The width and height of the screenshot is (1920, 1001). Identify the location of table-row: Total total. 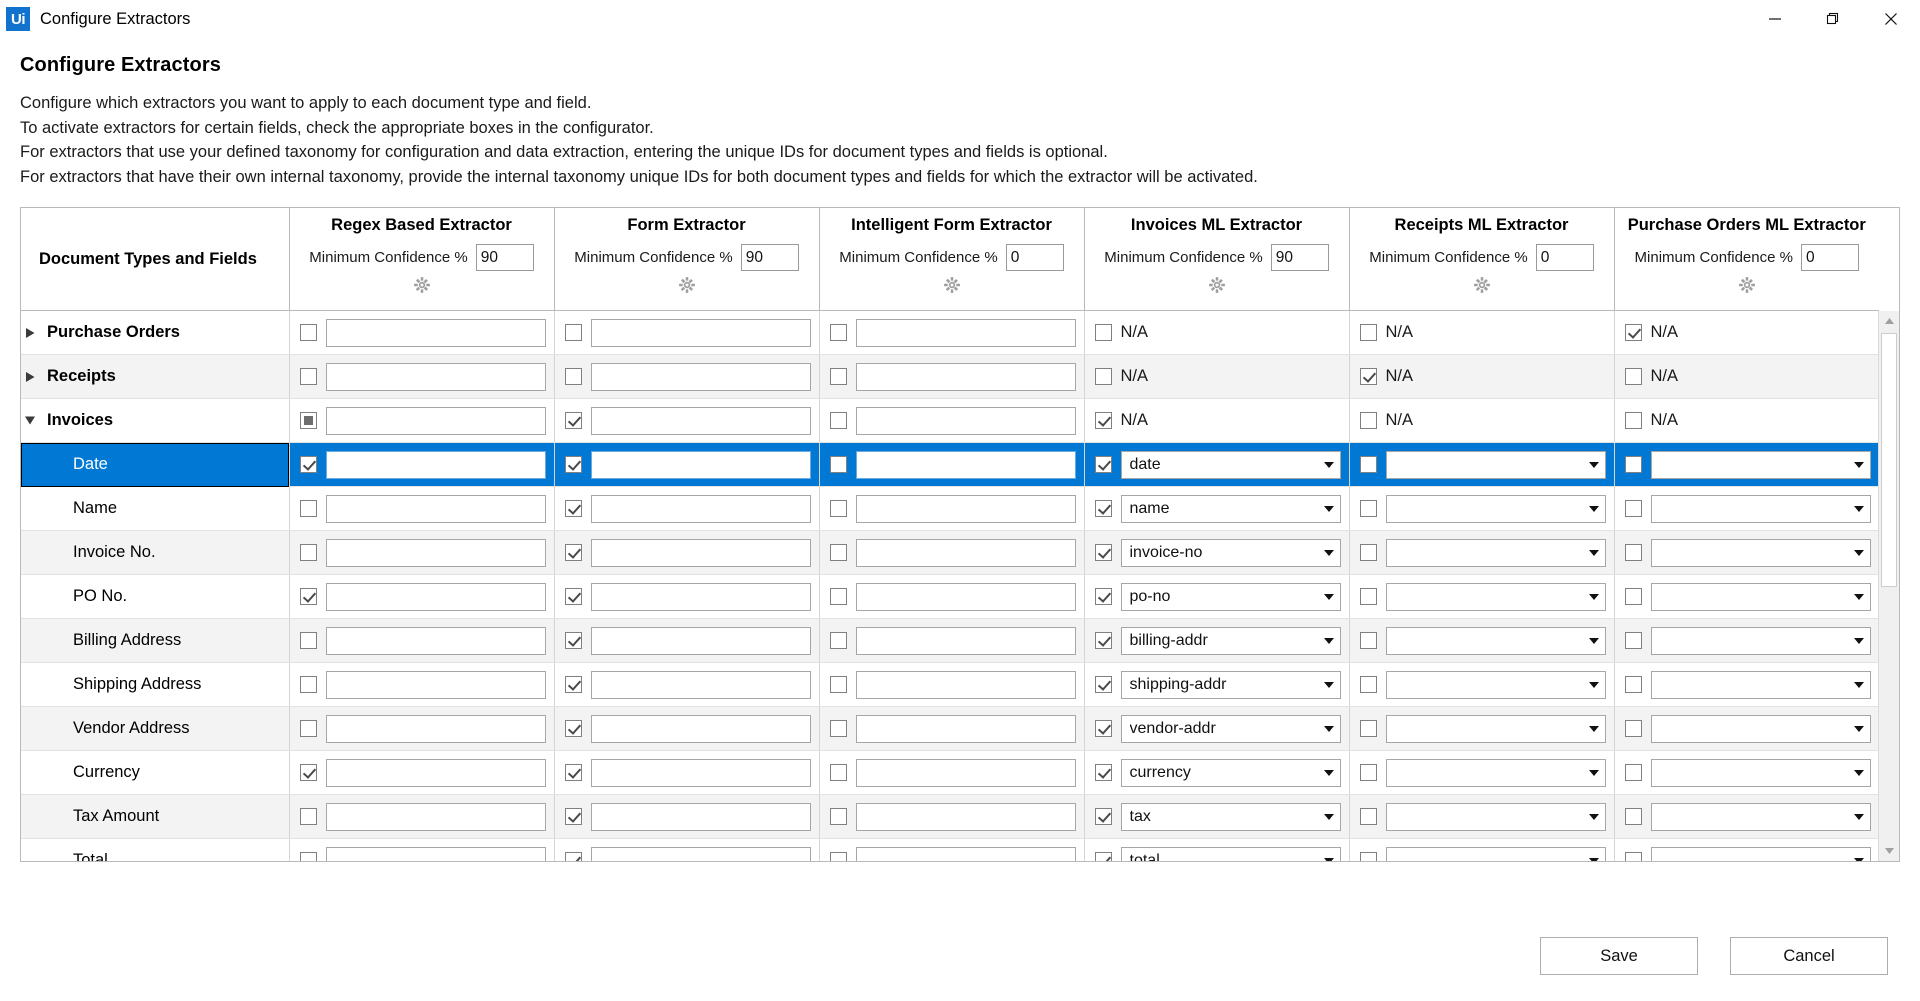
(950, 849).